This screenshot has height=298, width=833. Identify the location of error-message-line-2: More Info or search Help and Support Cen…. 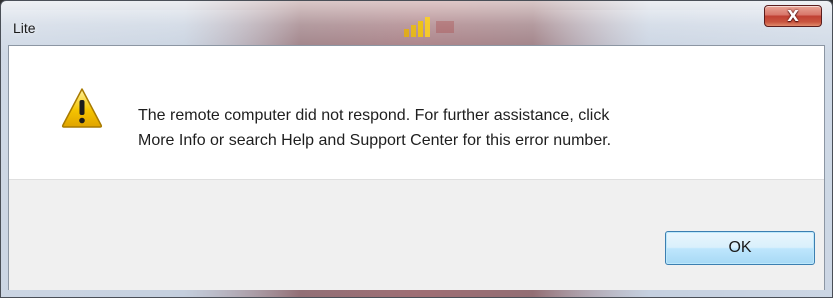
(375, 140).